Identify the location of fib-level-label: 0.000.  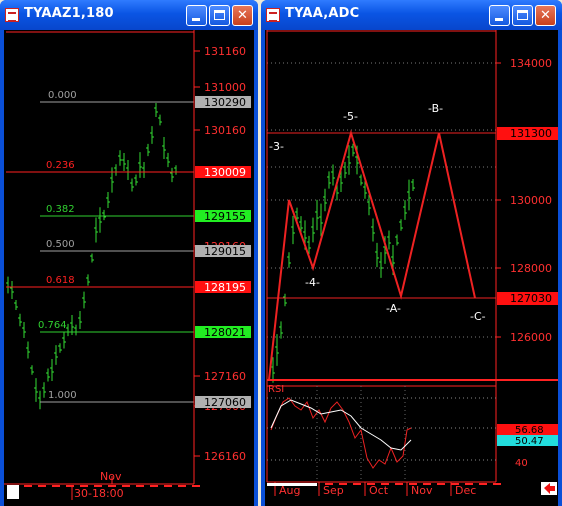
(62, 95).